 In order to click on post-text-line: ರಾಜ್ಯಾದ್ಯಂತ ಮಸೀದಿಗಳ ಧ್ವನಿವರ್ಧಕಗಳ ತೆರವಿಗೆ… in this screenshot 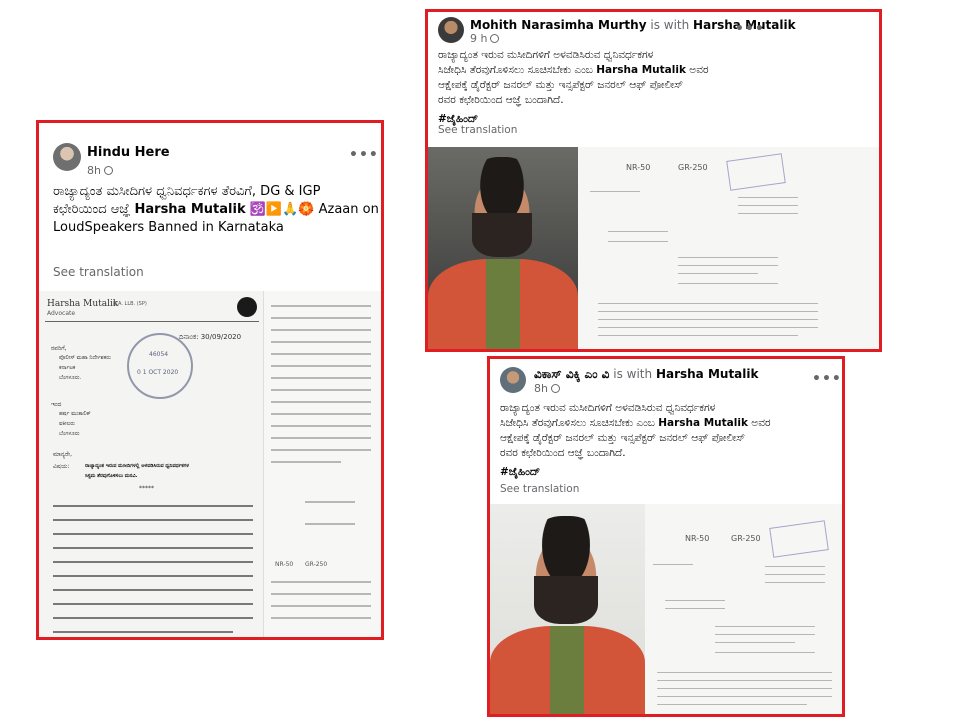, I will do `click(187, 191)`.